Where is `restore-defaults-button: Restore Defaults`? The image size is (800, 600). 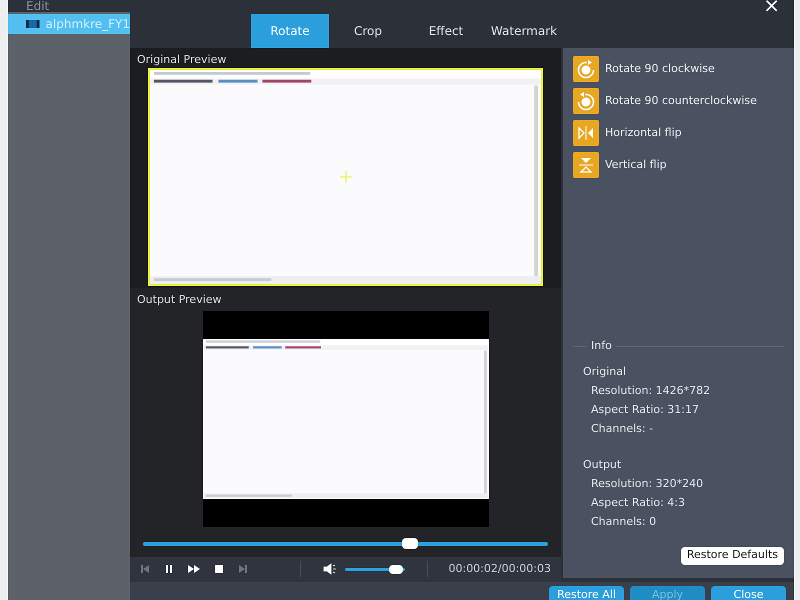 restore-defaults-button: Restore Defaults is located at coordinates (732, 555).